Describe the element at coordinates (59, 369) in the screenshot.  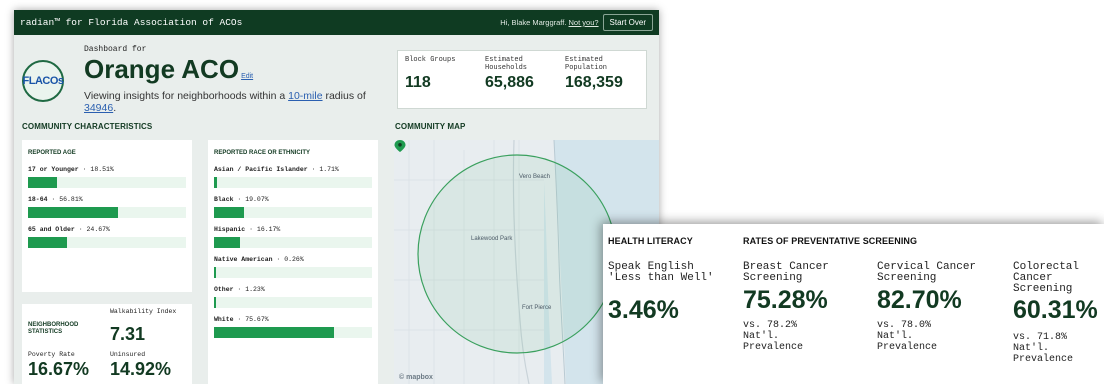
I see `poverty-value: 16.67%` at that location.